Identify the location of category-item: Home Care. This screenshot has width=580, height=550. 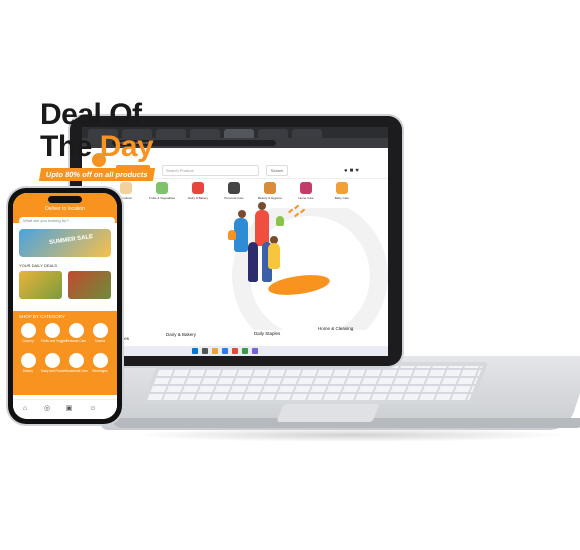
(306, 191).